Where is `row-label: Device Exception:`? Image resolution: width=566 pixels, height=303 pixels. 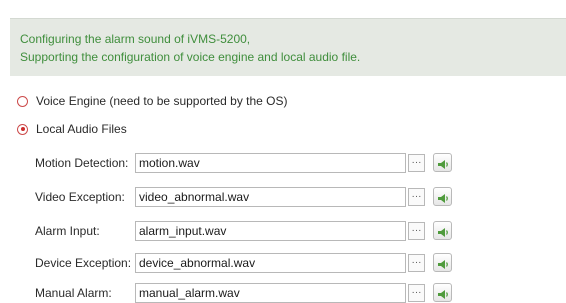
row-label: Device Exception: is located at coordinates (83, 263).